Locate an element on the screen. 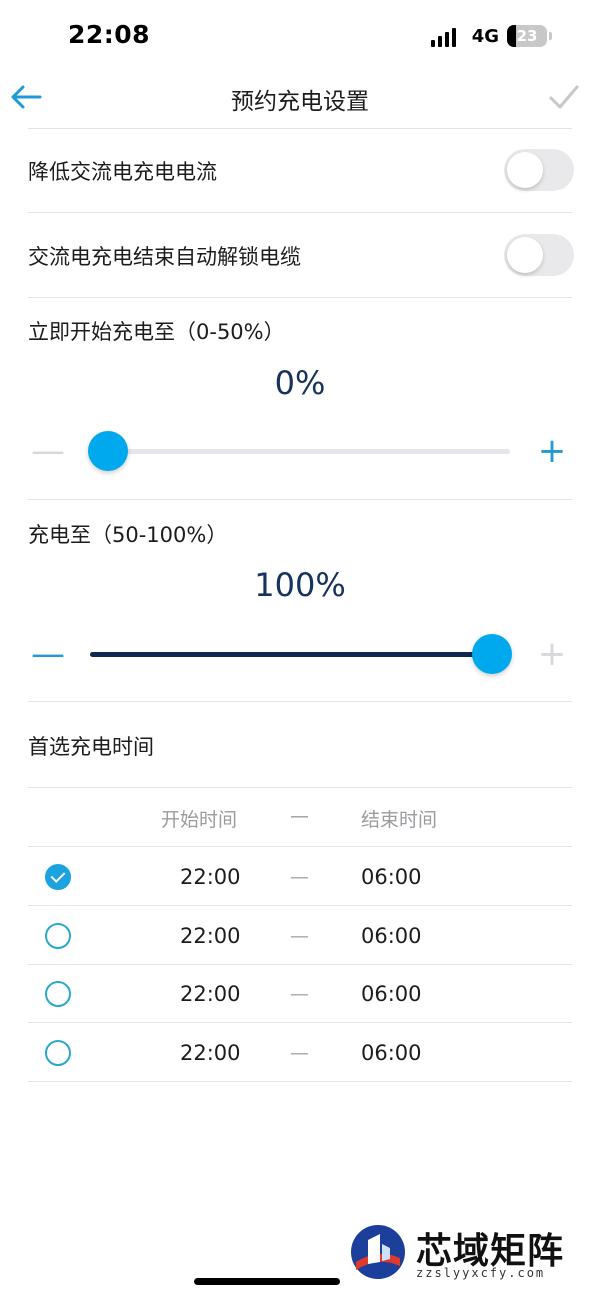  check-icon is located at coordinates (564, 97).